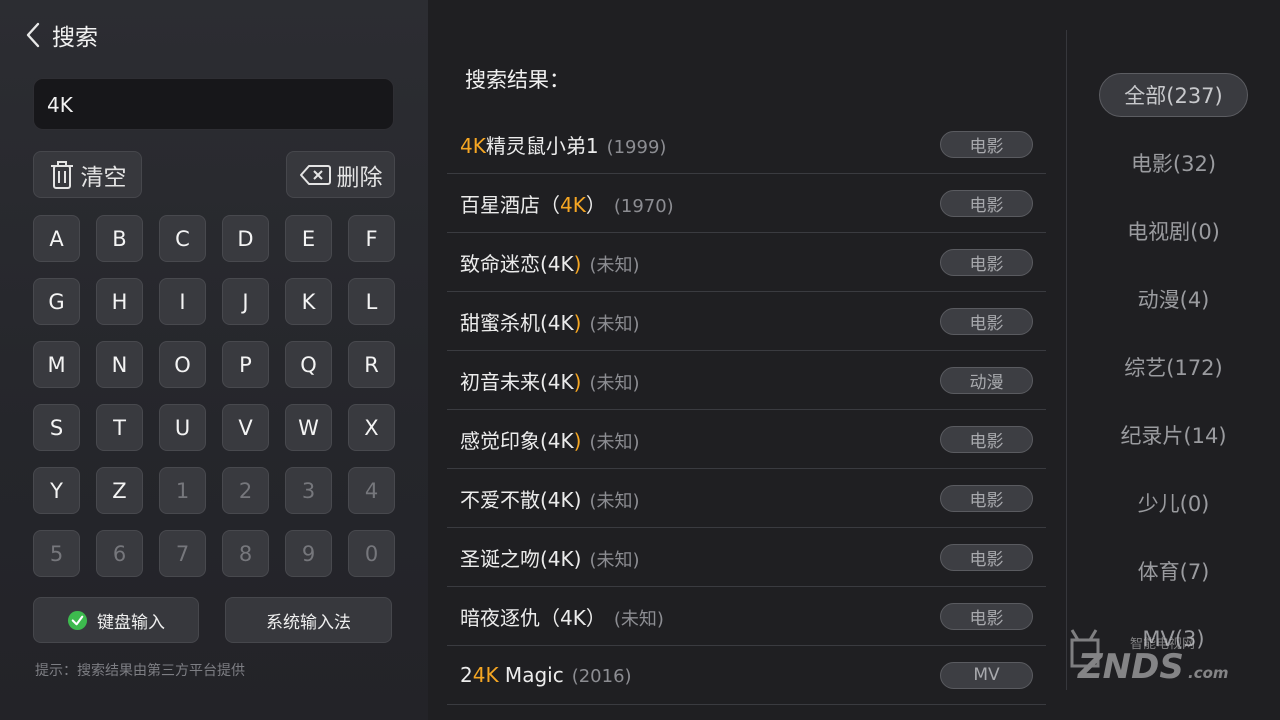  What do you see at coordinates (56, 427) in the screenshot?
I see `key-s: S` at bounding box center [56, 427].